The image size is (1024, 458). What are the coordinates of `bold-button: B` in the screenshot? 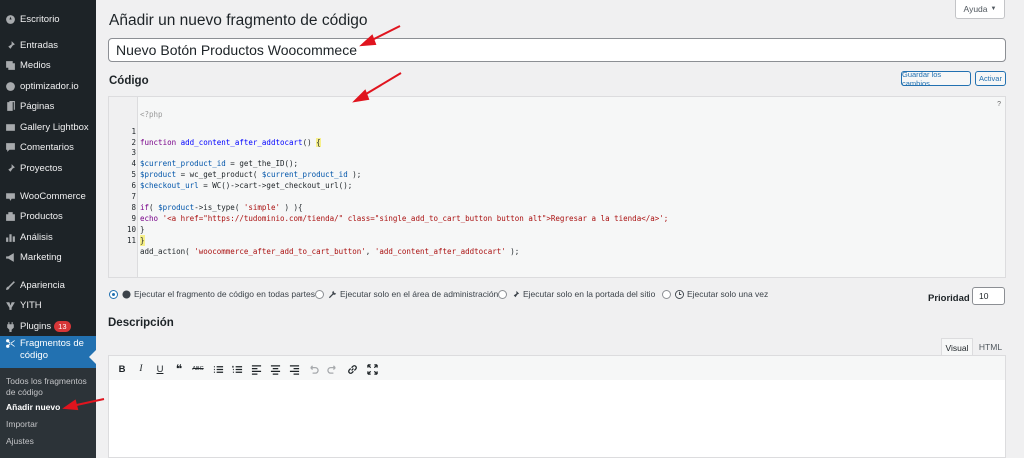 It's located at (122, 369).